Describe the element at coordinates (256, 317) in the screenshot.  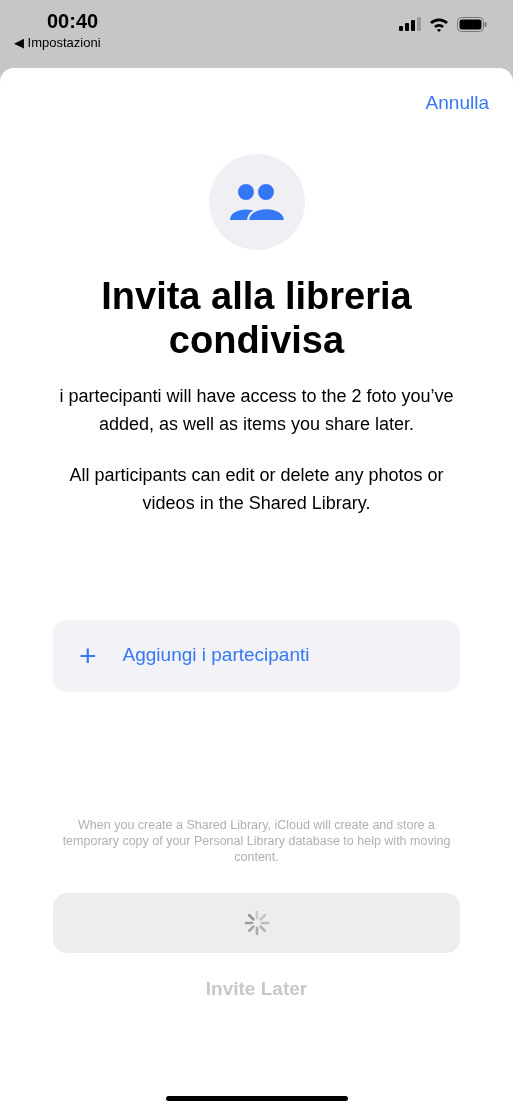
I see `sheet-title: Invita alla libreria condivisa` at that location.